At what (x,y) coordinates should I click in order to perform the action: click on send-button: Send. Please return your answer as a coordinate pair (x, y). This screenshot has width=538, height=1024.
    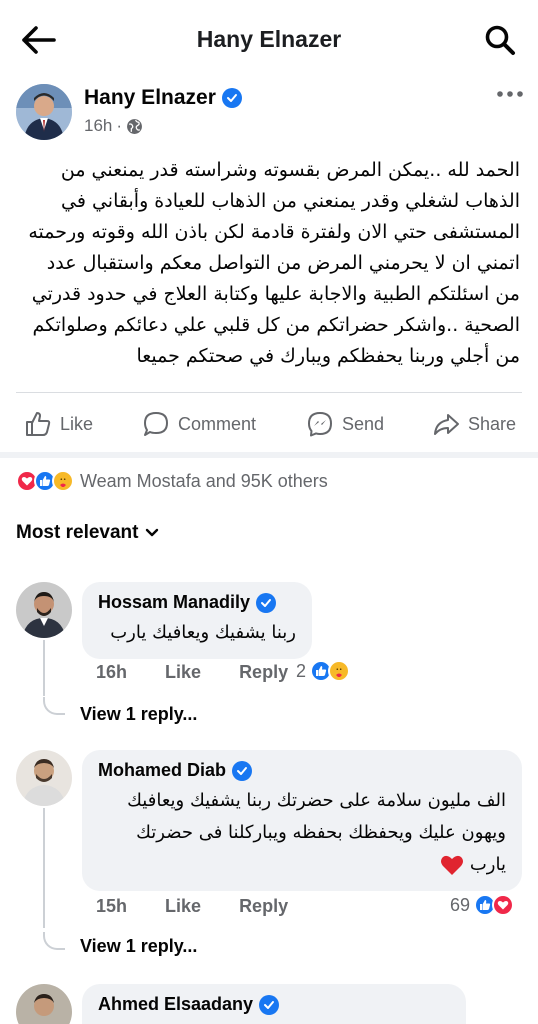
    Looking at the image, I should click on (345, 424).